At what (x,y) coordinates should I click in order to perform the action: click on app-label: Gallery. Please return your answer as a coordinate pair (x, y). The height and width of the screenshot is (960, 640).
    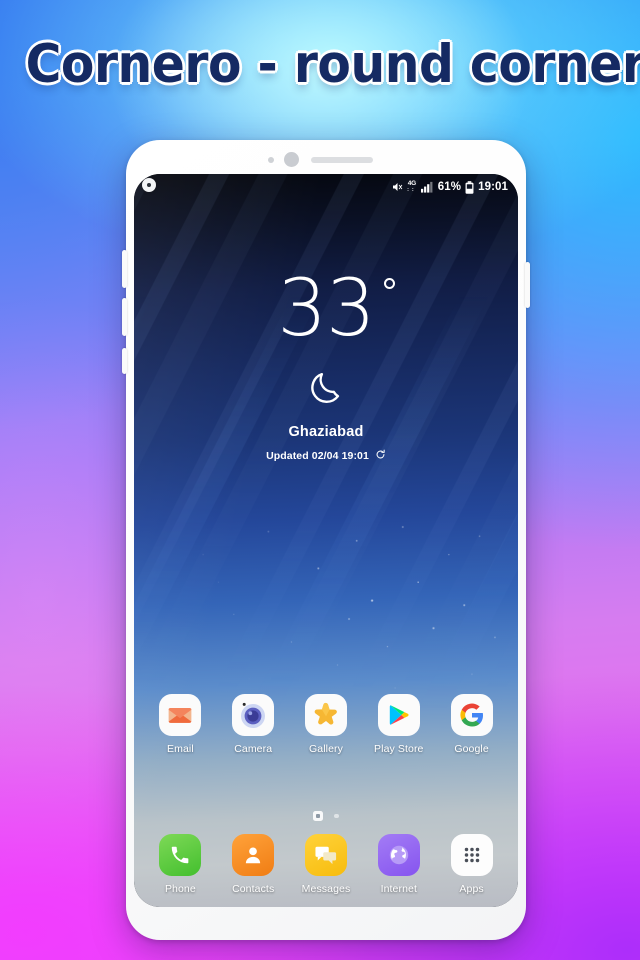
    Looking at the image, I should click on (326, 749).